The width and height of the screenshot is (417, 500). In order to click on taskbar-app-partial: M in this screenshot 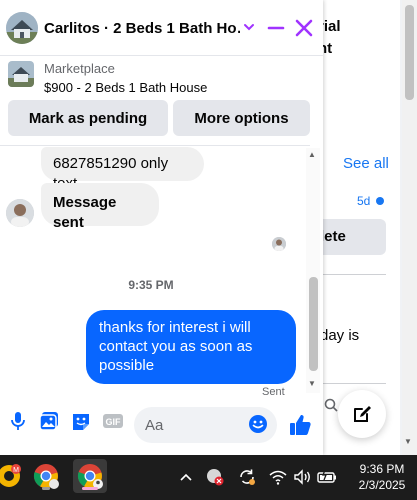, I will do `click(13, 476)`.